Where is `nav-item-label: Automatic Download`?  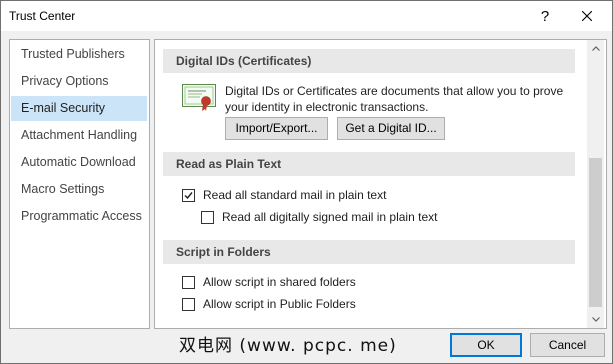
nav-item-label: Automatic Download is located at coordinates (78, 162).